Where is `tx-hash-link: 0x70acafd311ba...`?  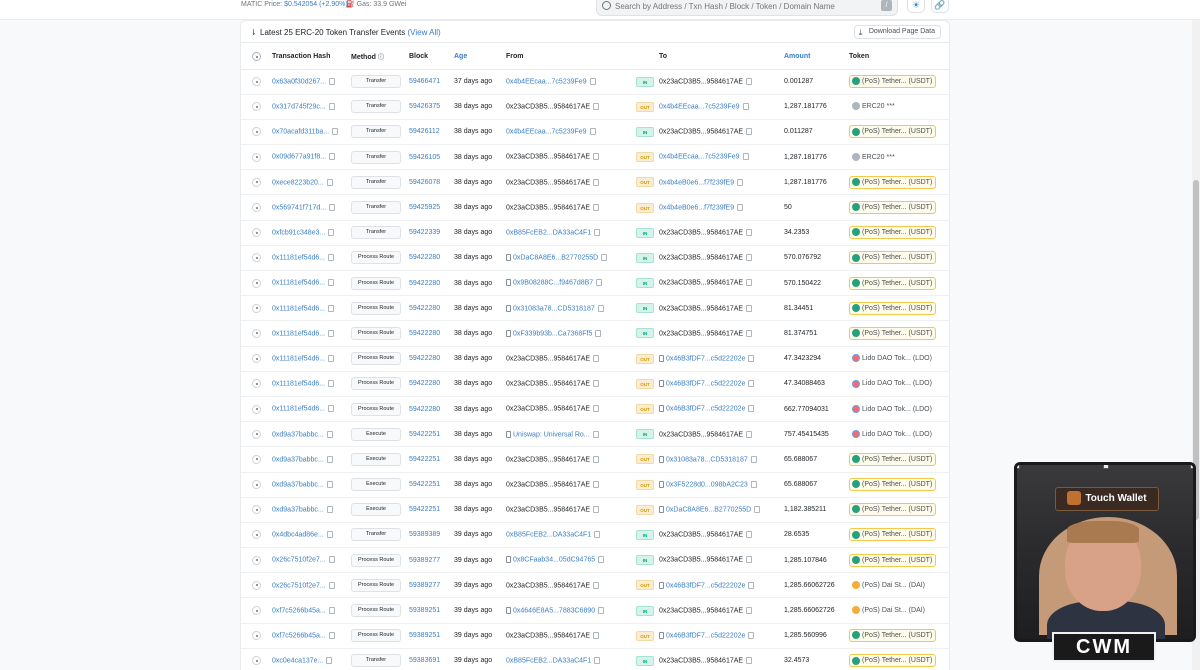 tx-hash-link: 0x70acafd311ba... is located at coordinates (300, 132).